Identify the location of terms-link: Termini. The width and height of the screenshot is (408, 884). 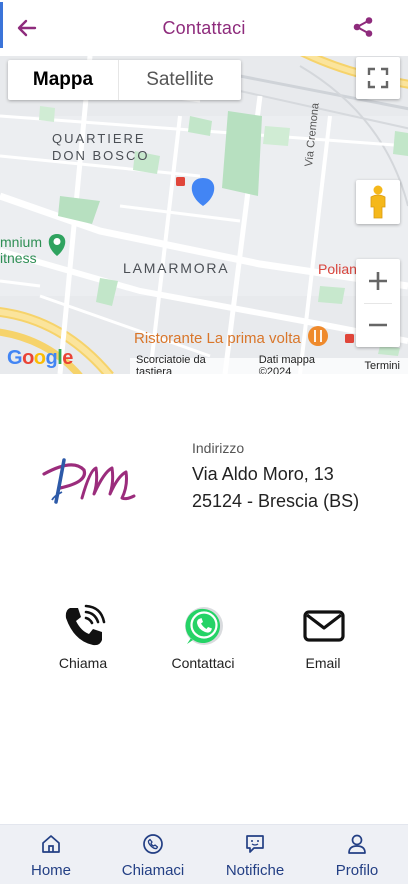
(382, 366).